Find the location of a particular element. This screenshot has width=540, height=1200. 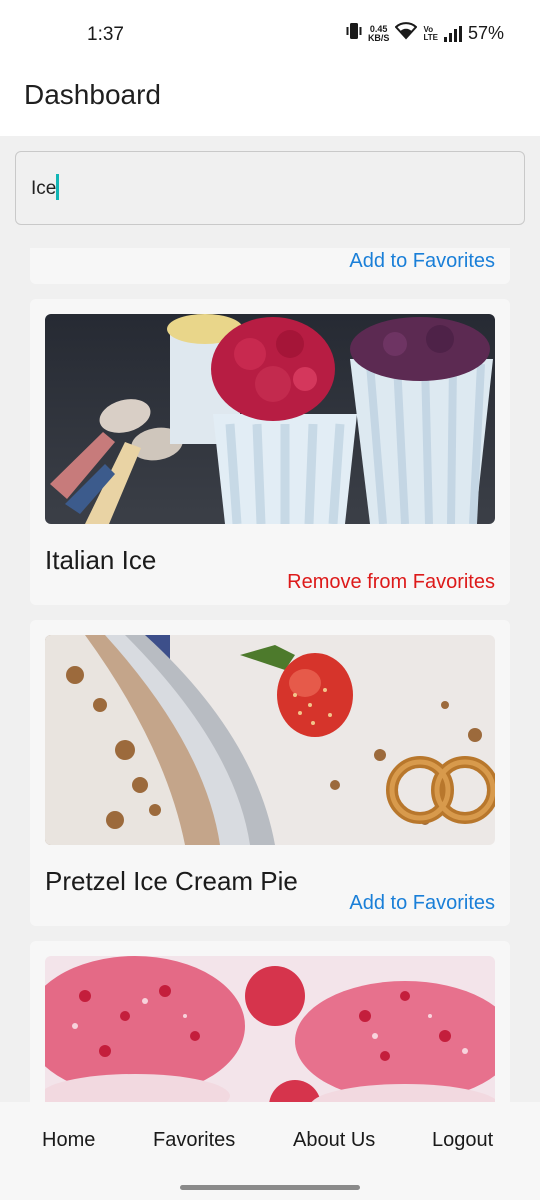

shaved-ice-photo is located at coordinates (270, 1029).